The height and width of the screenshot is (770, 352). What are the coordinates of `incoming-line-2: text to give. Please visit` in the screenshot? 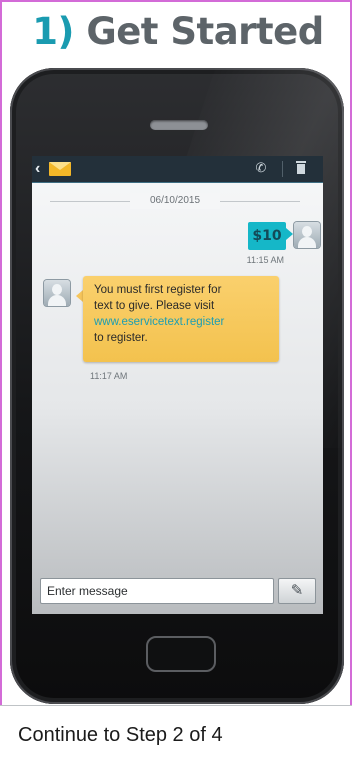 It's located at (154, 306).